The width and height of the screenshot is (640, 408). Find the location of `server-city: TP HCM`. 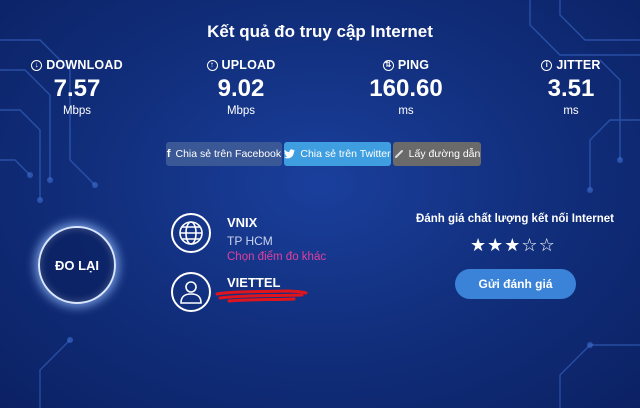

server-city: TP HCM is located at coordinates (250, 241).